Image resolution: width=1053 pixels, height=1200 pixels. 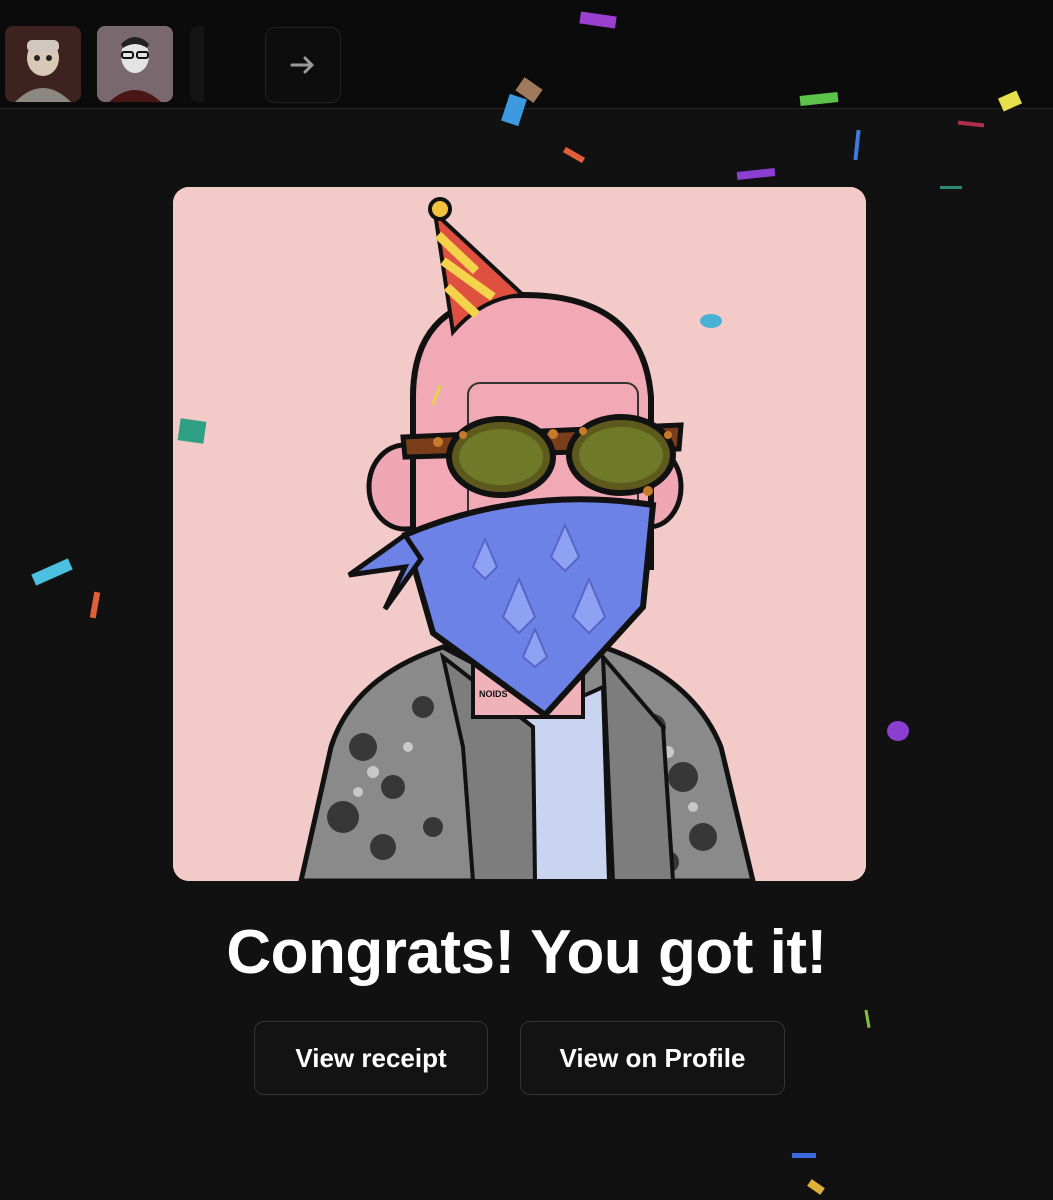 I want to click on next-arrow-button, so click(x=303, y=65).